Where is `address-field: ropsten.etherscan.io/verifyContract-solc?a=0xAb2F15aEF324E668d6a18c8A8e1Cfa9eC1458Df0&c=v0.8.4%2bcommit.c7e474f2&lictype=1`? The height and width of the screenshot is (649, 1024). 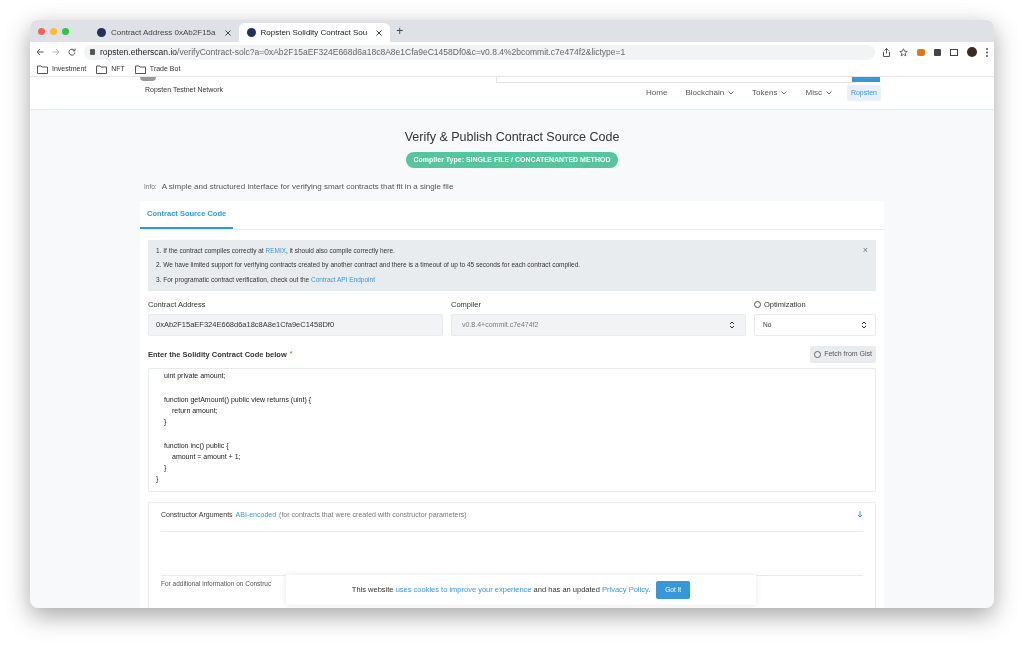 address-field: ropsten.etherscan.io/verifyContract-solc?a=0xAb2F15aEF324E668d6a18c8A8e1Cfa9eC1458Df0&c=v0.8.4%2bcommit.c7e474f2&lictype=1 is located at coordinates (479, 52).